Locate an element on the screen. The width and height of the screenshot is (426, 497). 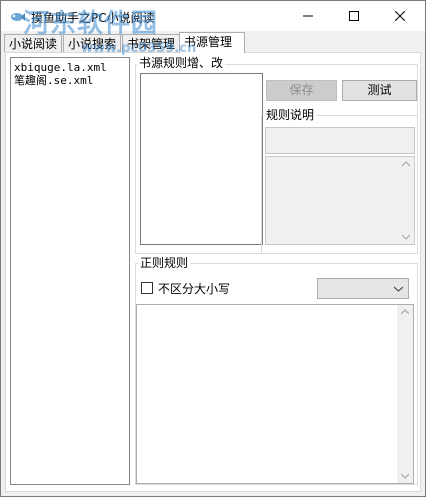
maximize-icon is located at coordinates (354, 16).